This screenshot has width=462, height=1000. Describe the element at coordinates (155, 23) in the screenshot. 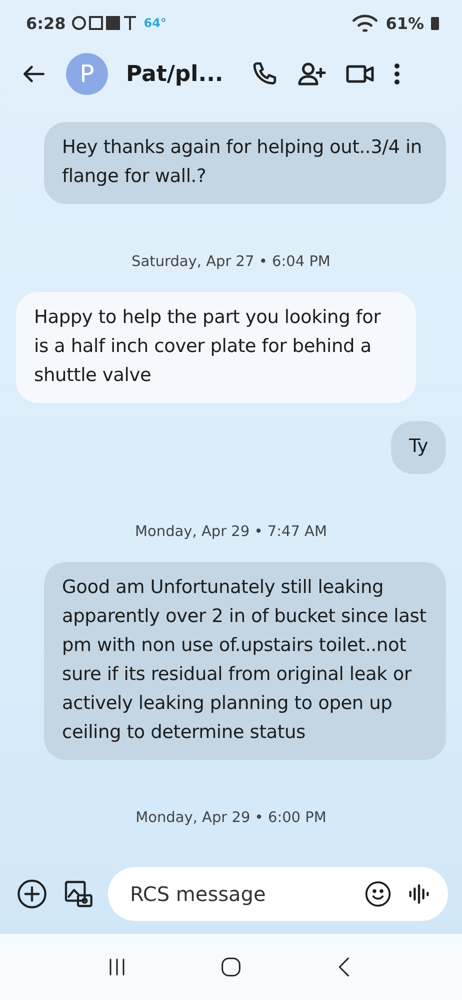

I see `temperature: 64°` at that location.